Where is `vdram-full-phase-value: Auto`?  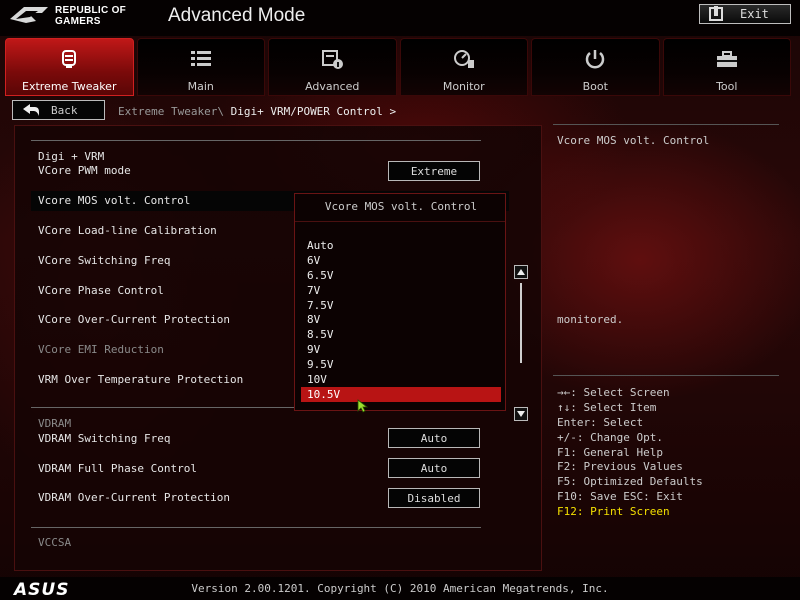 vdram-full-phase-value: Auto is located at coordinates (434, 468).